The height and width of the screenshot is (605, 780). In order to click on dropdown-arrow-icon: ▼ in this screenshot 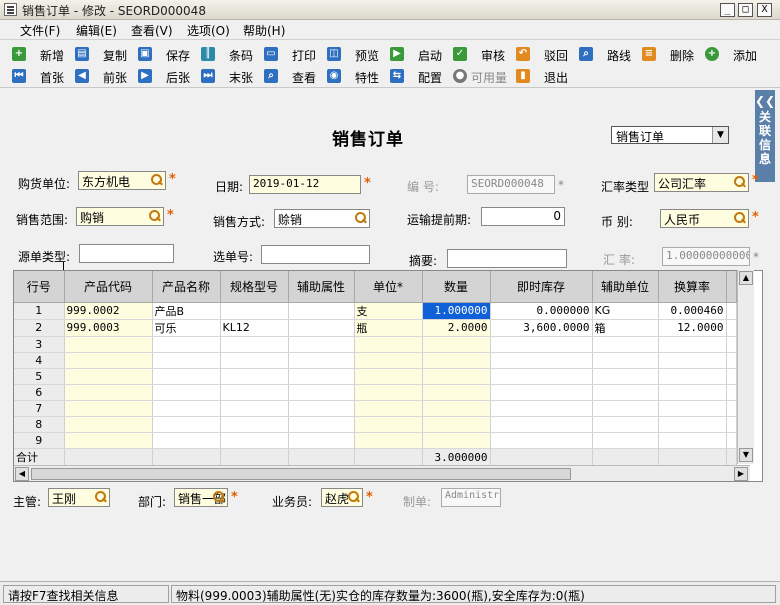, I will do `click(720, 135)`.